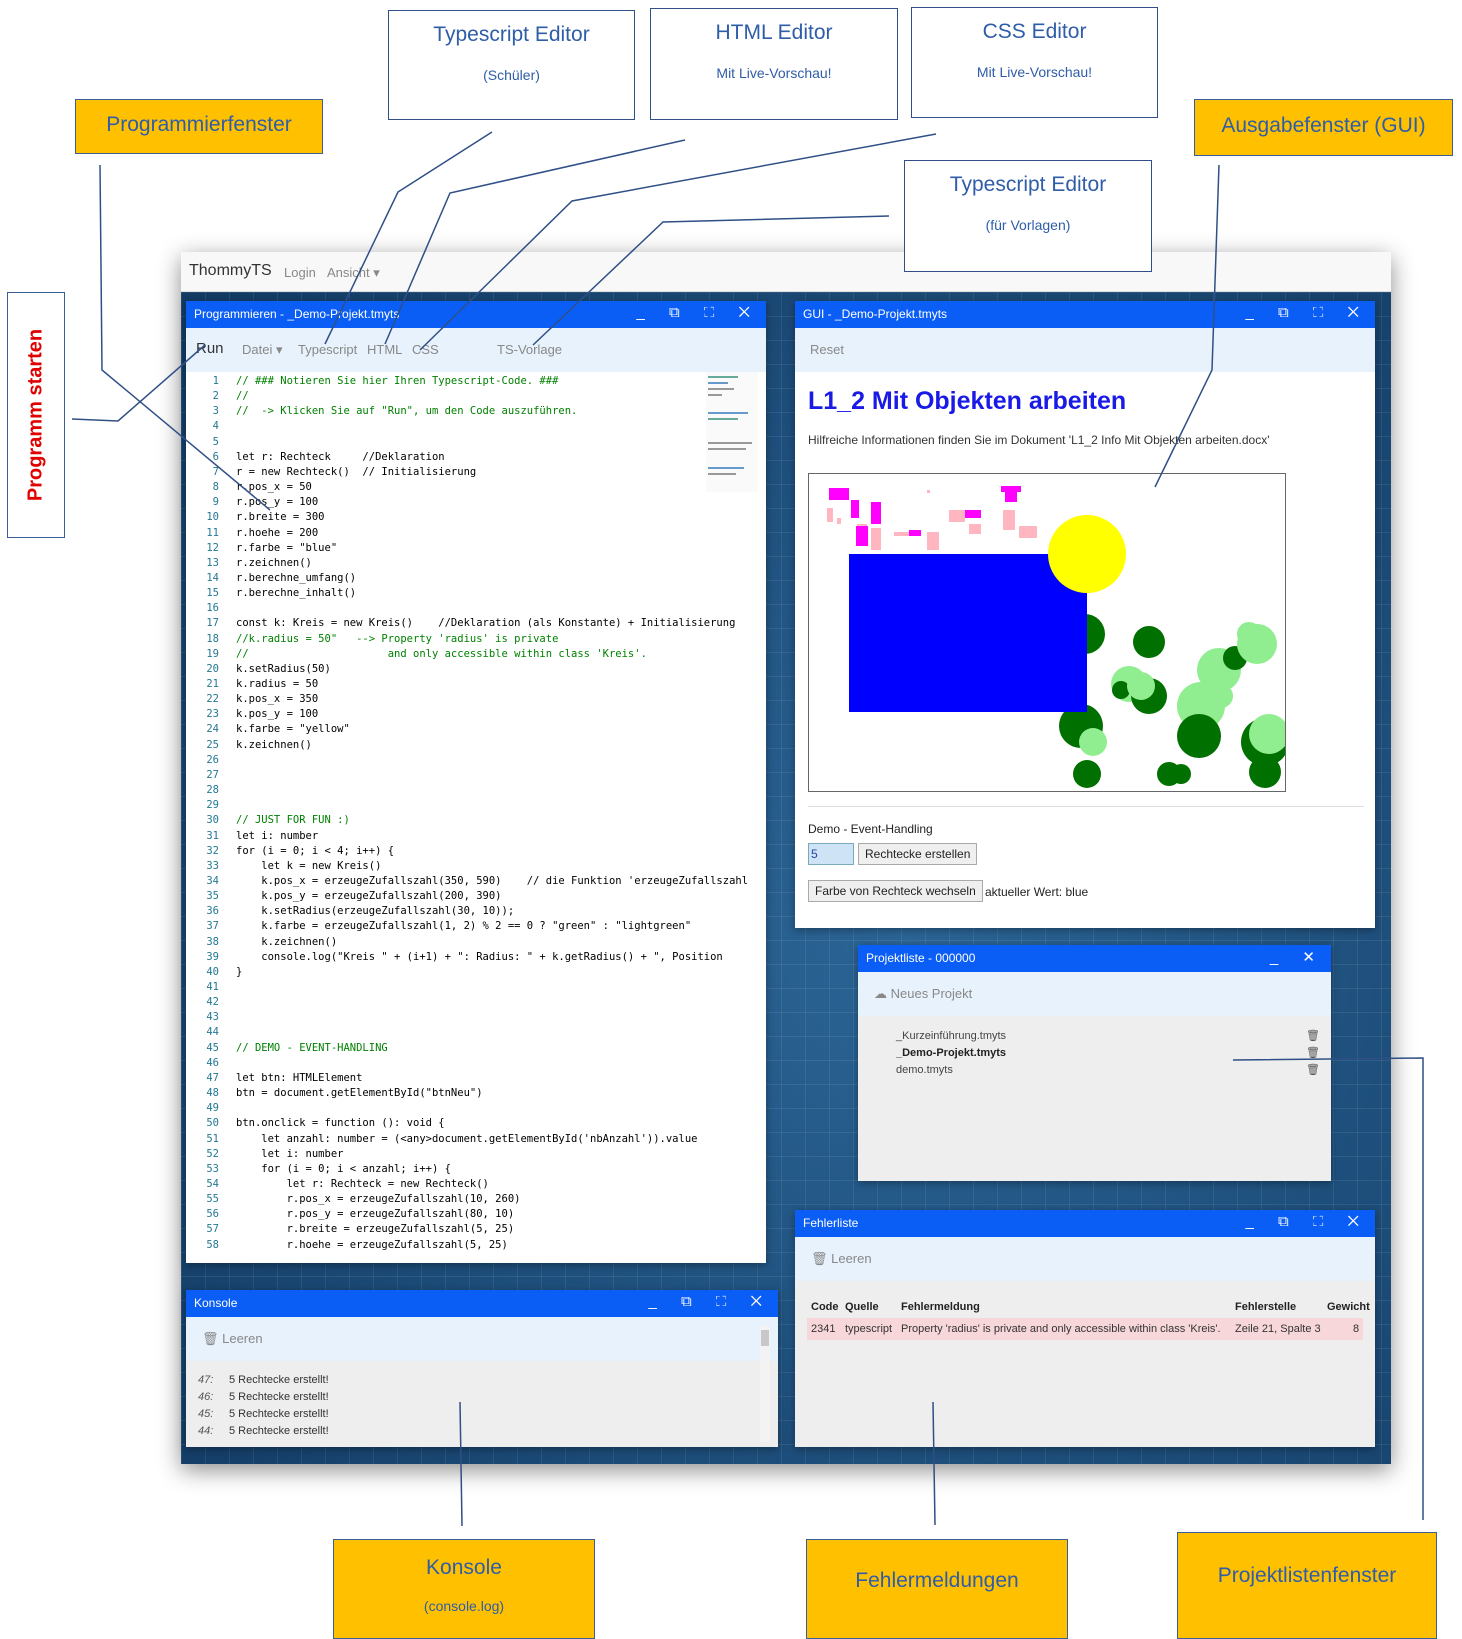 Image resolution: width=1462 pixels, height=1639 pixels. I want to click on callout-title: CSS Editor, so click(1034, 31).